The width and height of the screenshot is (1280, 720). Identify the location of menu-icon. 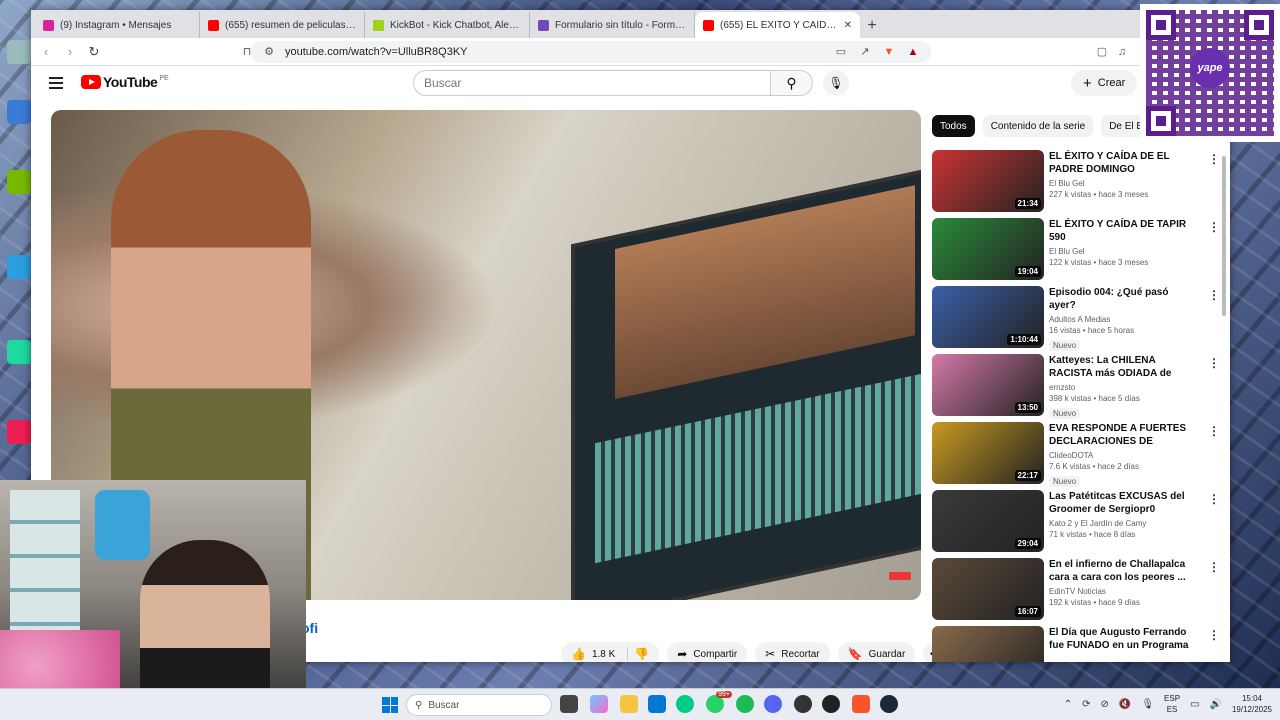
(56, 84).